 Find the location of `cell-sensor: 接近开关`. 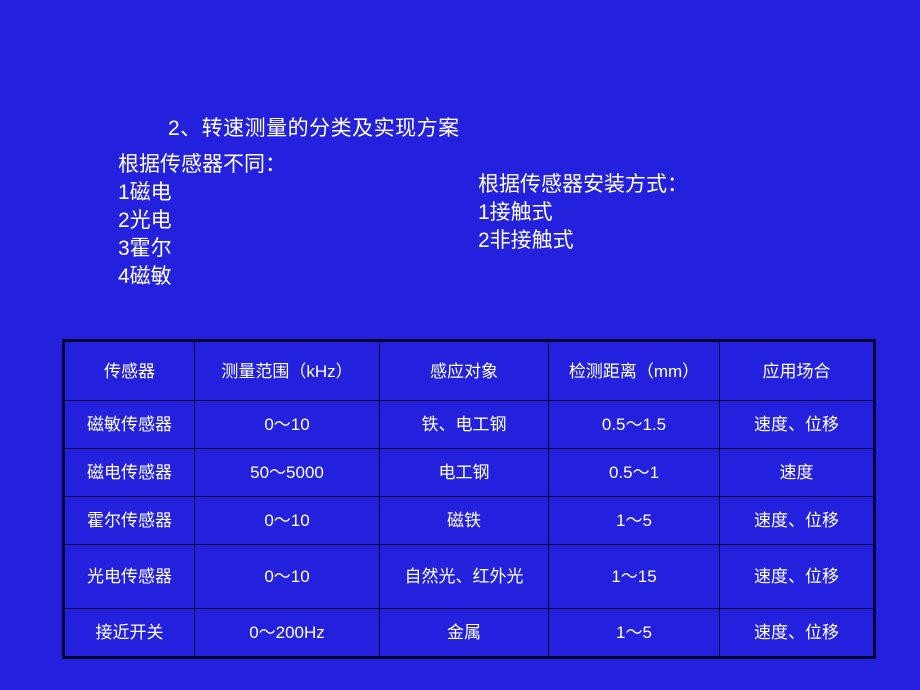

cell-sensor: 接近开关 is located at coordinates (129, 633).